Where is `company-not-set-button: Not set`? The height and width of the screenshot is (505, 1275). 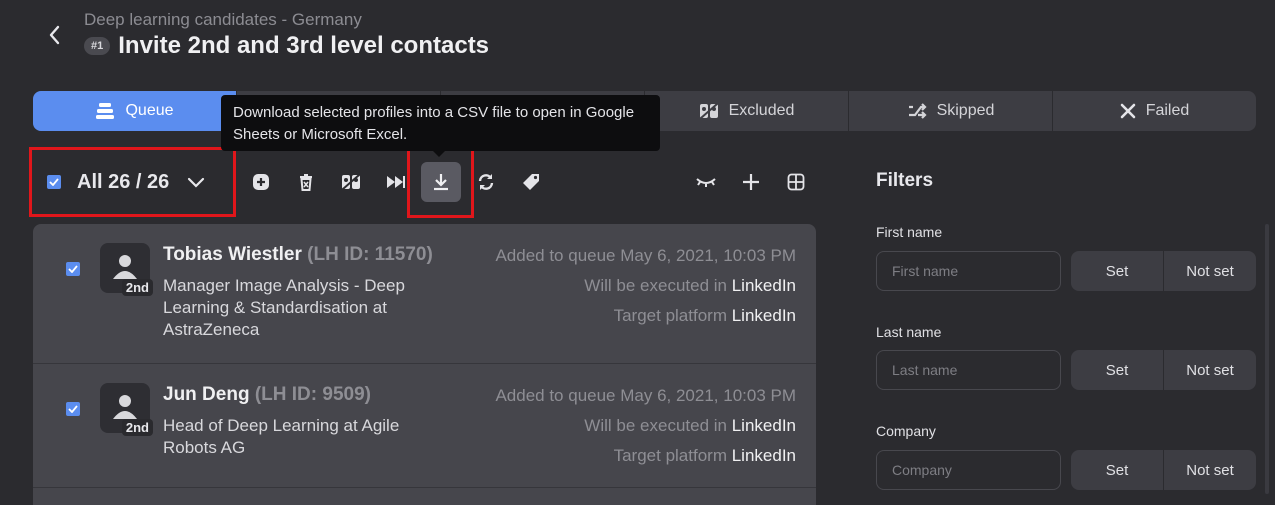 company-not-set-button: Not set is located at coordinates (1210, 470).